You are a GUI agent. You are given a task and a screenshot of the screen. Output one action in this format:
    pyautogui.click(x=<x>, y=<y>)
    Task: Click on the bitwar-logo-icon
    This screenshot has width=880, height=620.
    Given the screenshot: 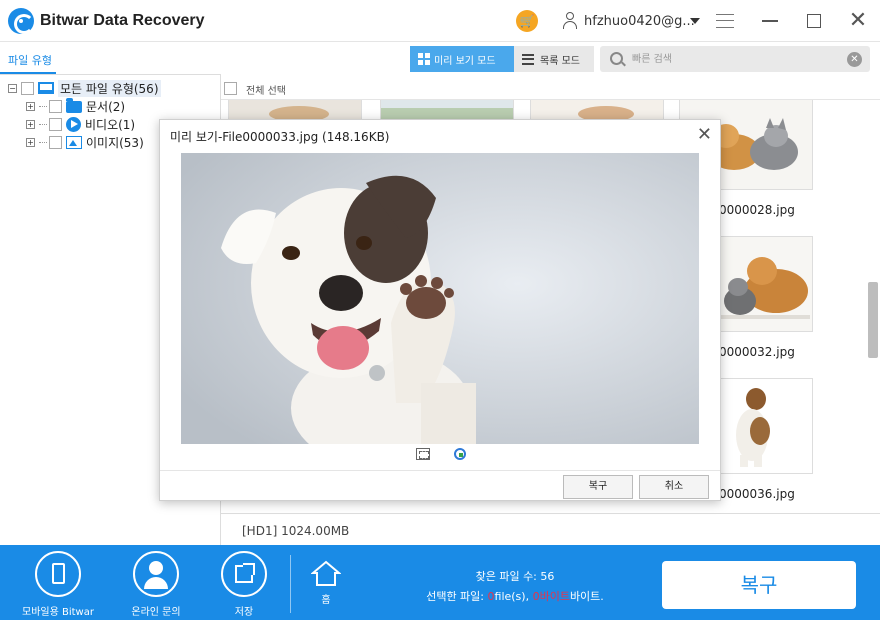 What is the action you would take?
    pyautogui.click(x=21, y=21)
    